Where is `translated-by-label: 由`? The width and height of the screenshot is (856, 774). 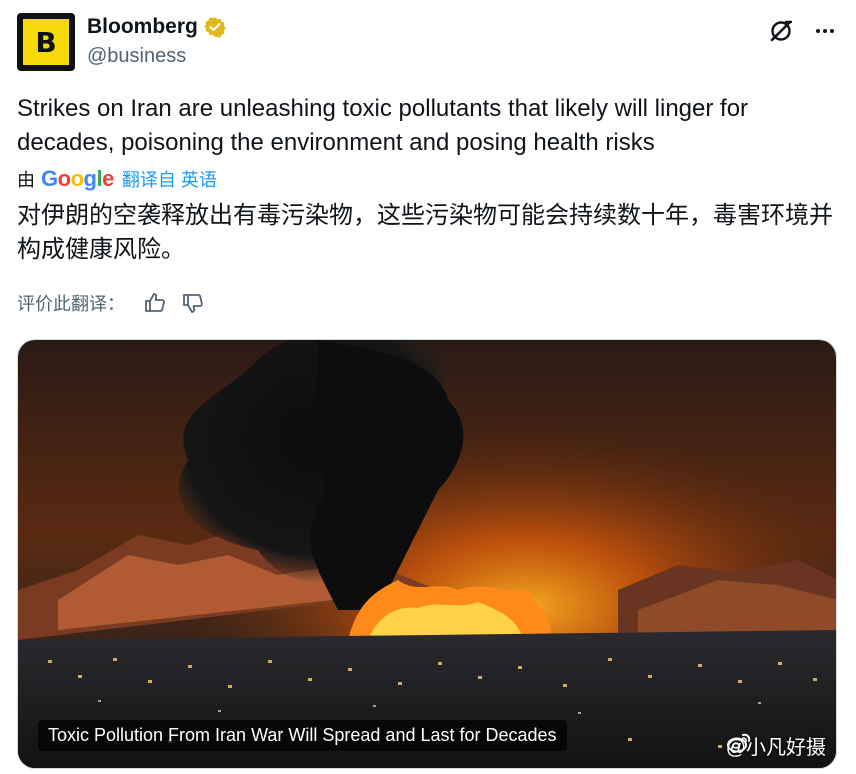
translated-by-label: 由 is located at coordinates (26, 180).